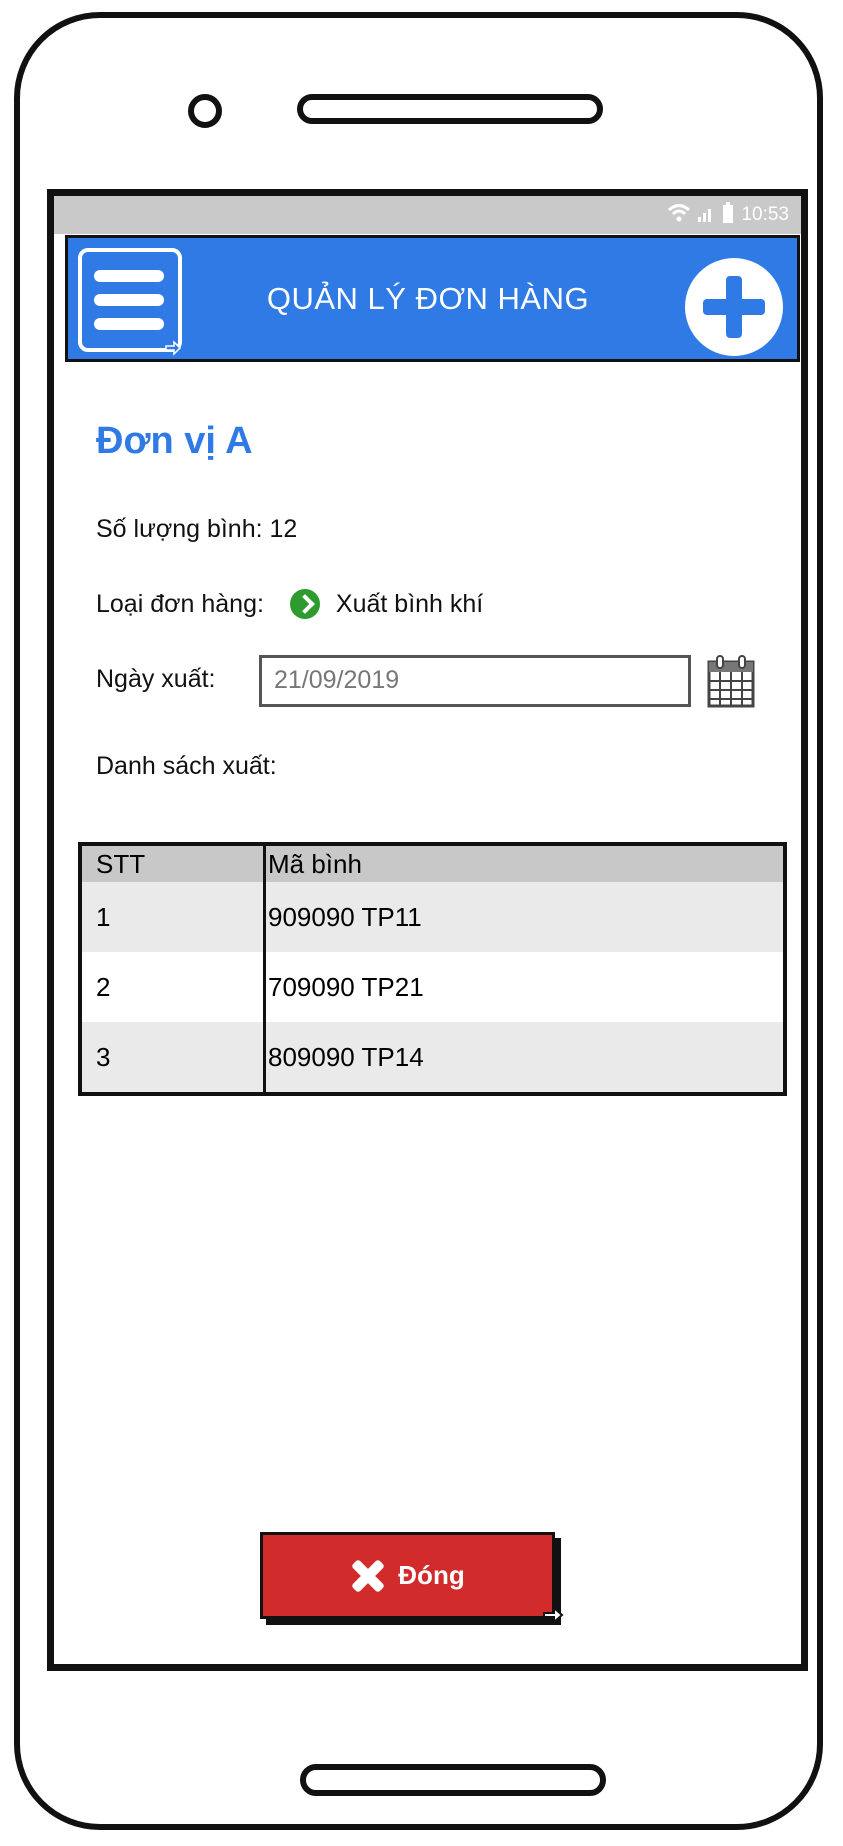 Image resolution: width=843 pixels, height=1846 pixels. What do you see at coordinates (174, 441) in the screenshot?
I see `unit-title: Đơn vị A` at bounding box center [174, 441].